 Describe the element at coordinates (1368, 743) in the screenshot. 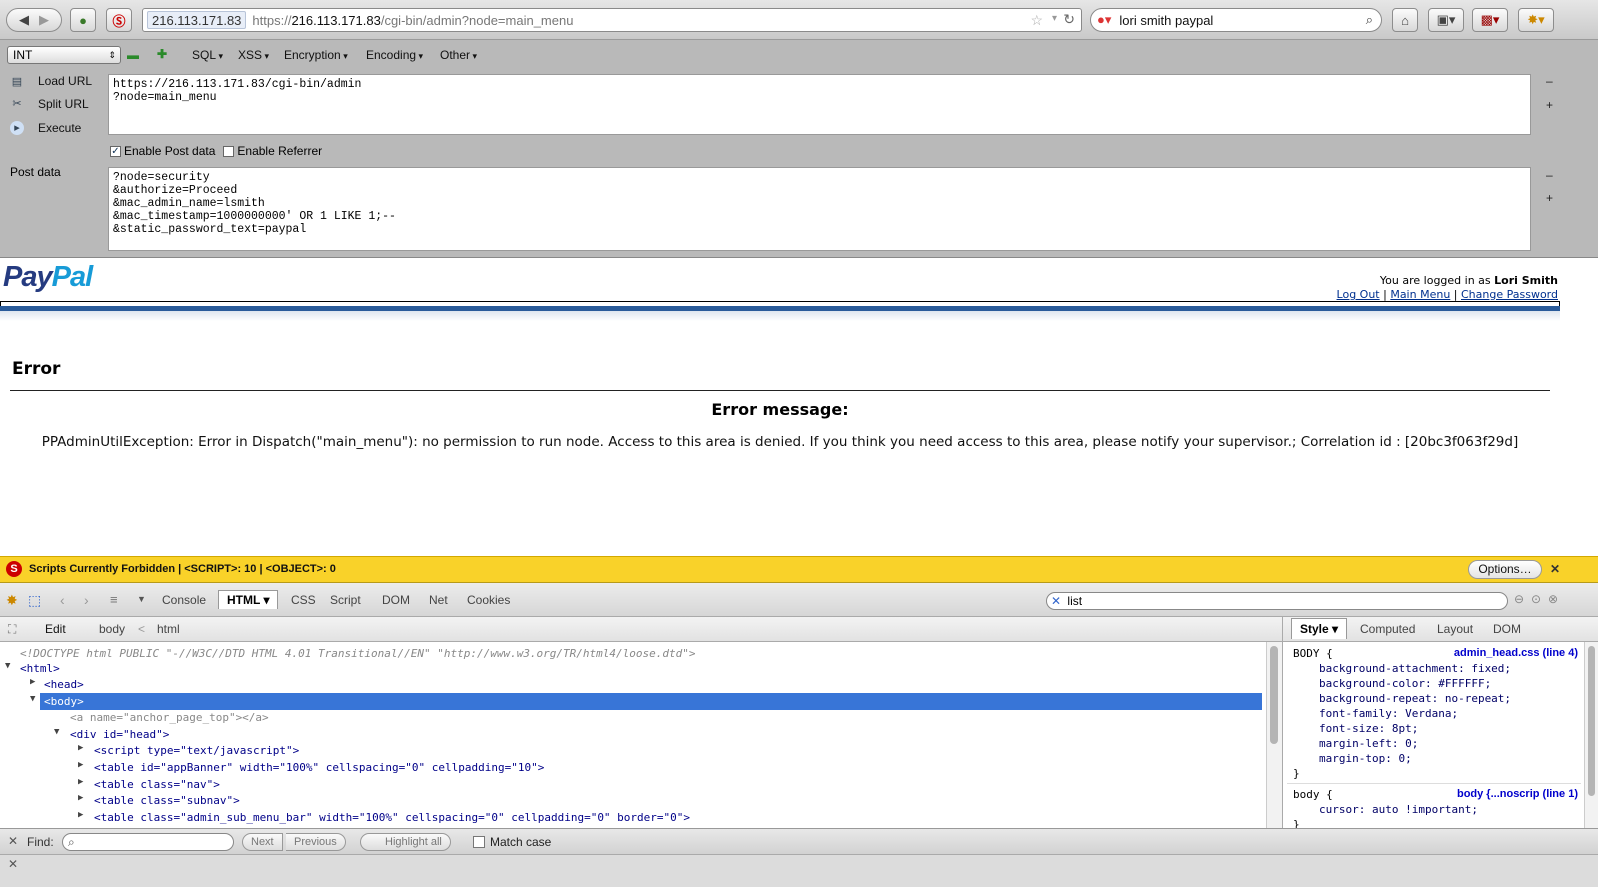

I see `rule1-prop: margin-left: 0;` at that location.